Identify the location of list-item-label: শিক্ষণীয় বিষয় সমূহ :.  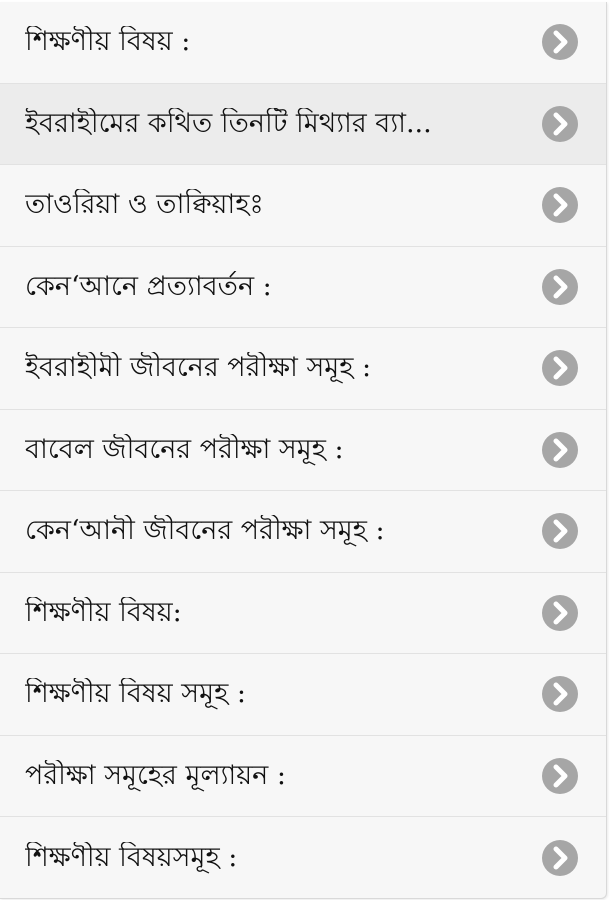
(135, 694).